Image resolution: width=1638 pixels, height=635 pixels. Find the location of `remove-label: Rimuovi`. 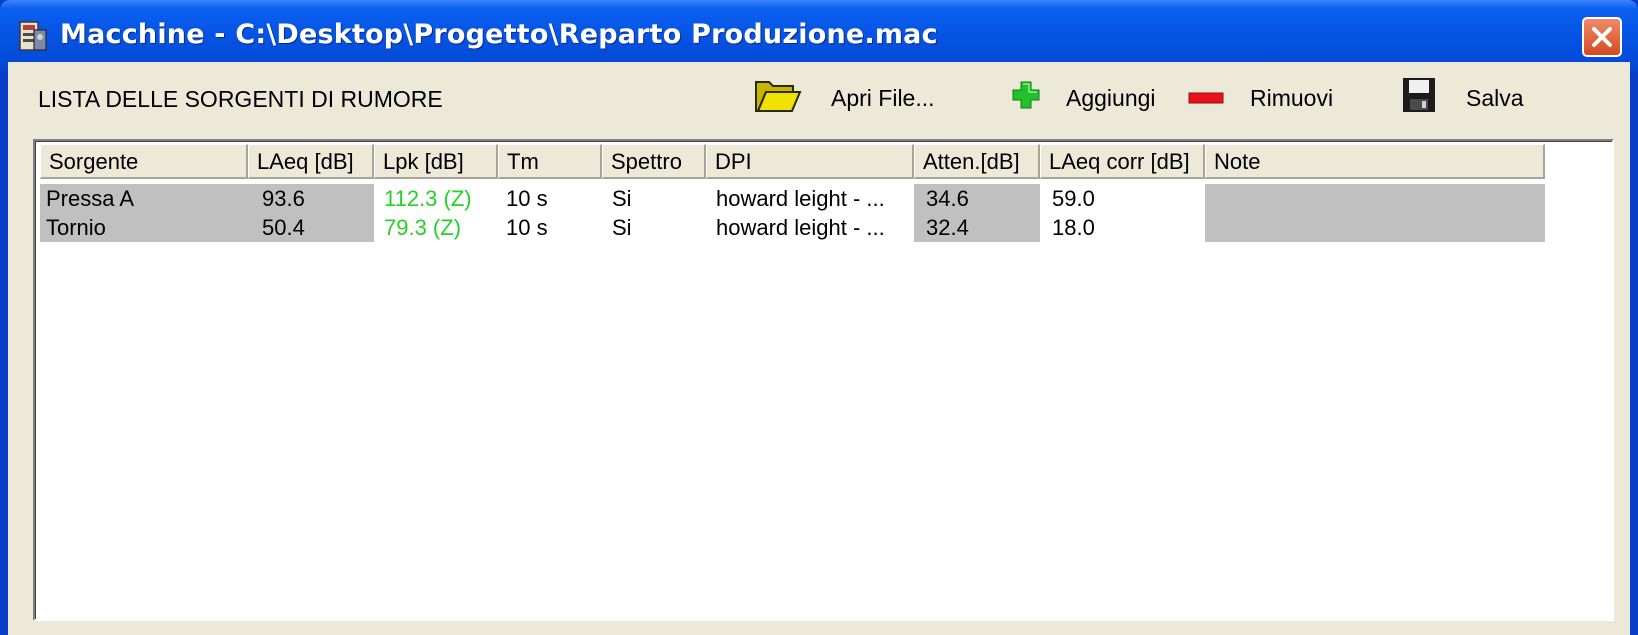

remove-label: Rimuovi is located at coordinates (1292, 97).